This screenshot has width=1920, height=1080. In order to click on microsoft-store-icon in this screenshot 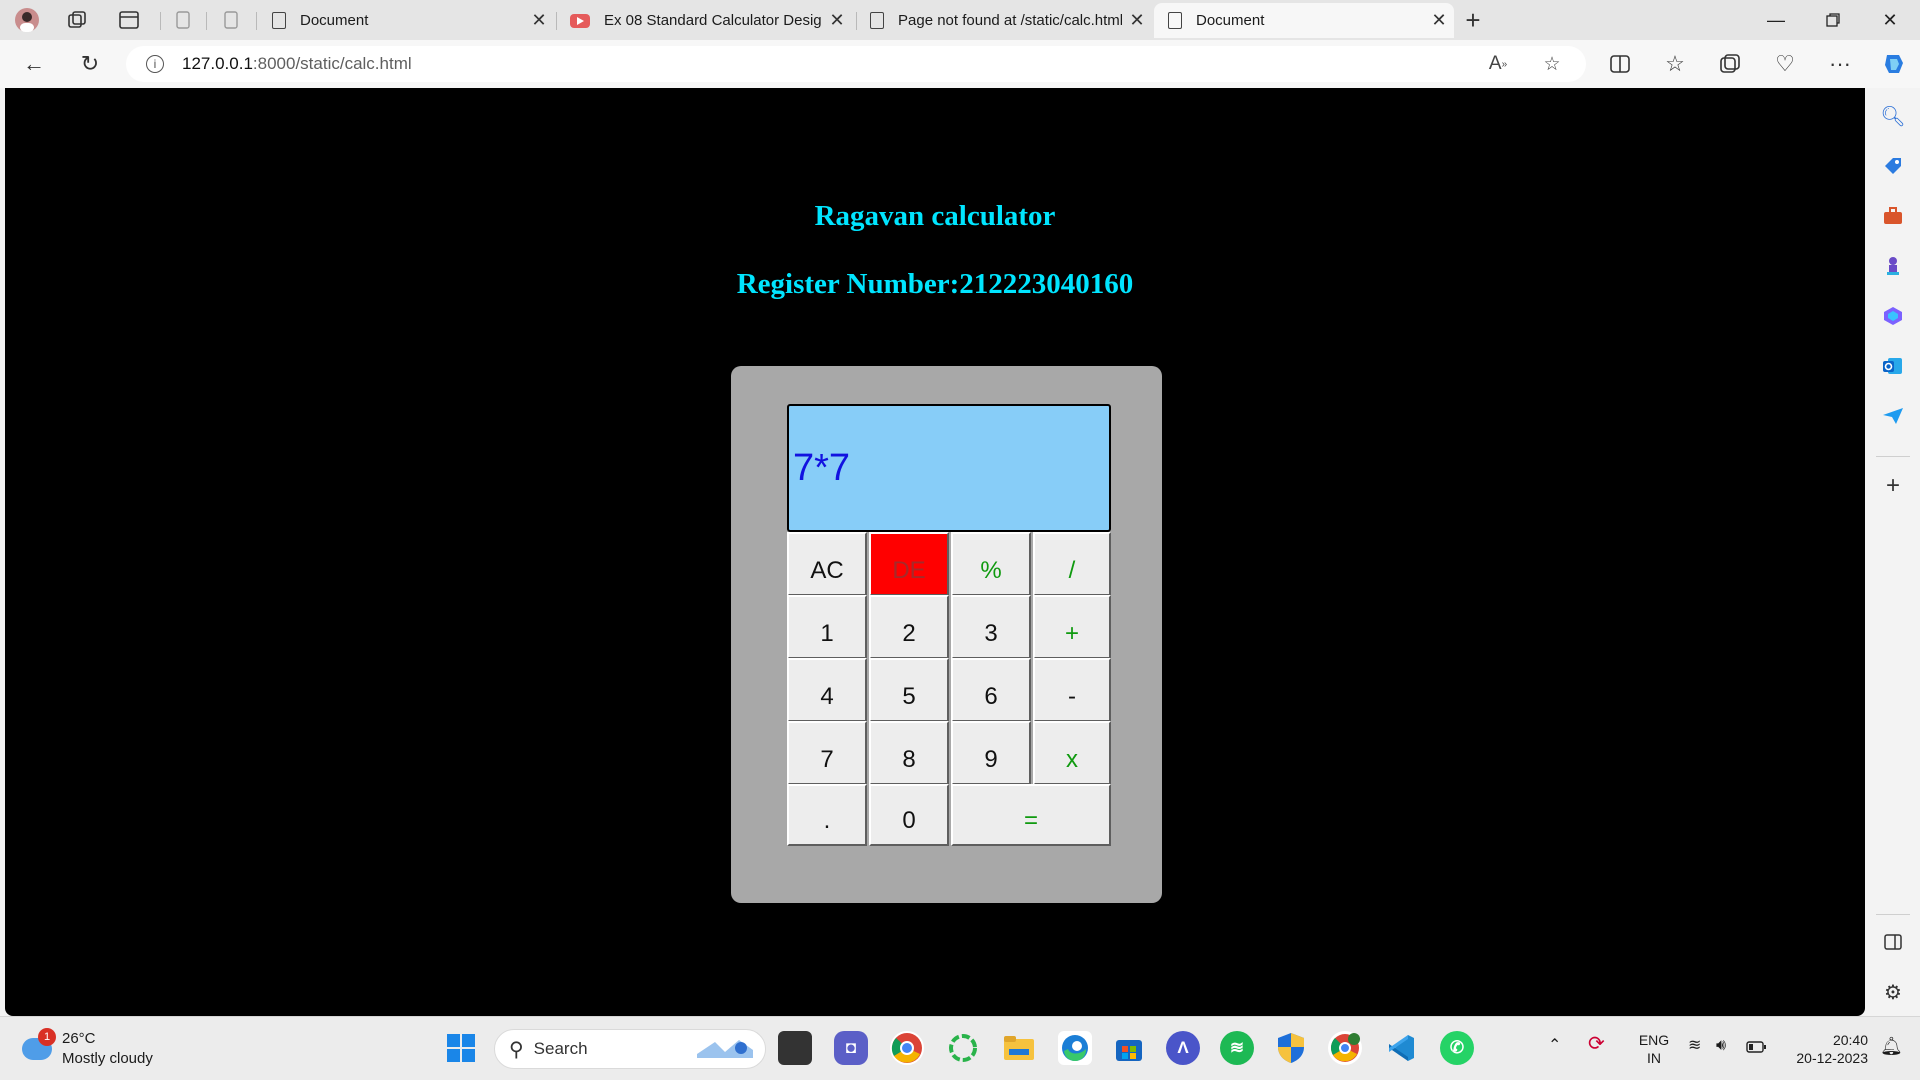, I will do `click(1129, 1048)`.